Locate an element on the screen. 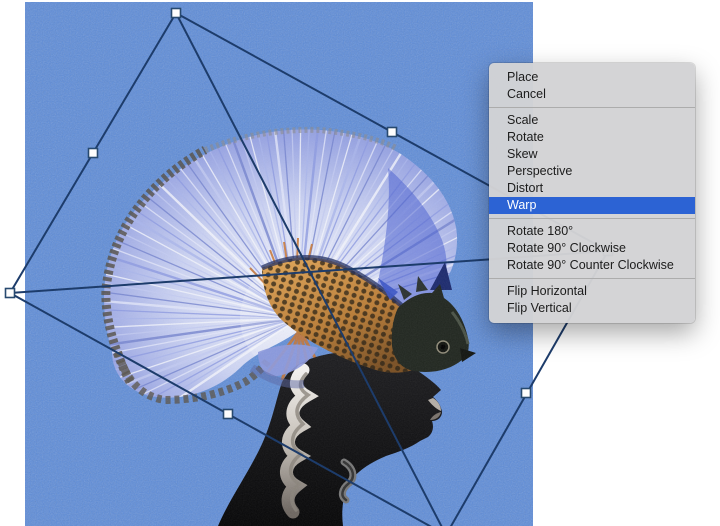  menu-item-rotate-180: Rotate 180° is located at coordinates (592, 231).